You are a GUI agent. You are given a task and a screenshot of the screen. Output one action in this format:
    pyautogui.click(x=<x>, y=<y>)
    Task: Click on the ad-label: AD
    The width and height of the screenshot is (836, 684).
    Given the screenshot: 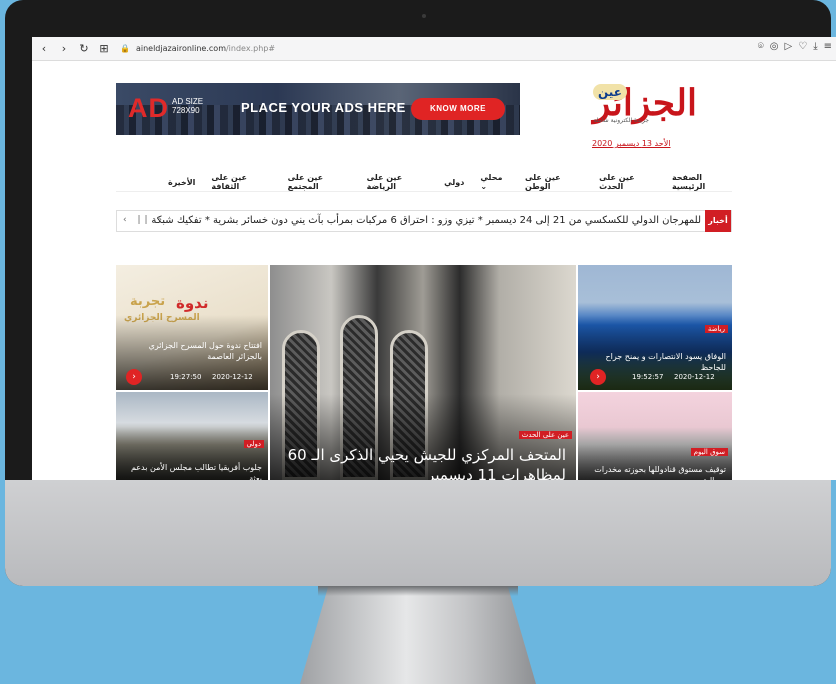 What is the action you would take?
    pyautogui.click(x=148, y=108)
    